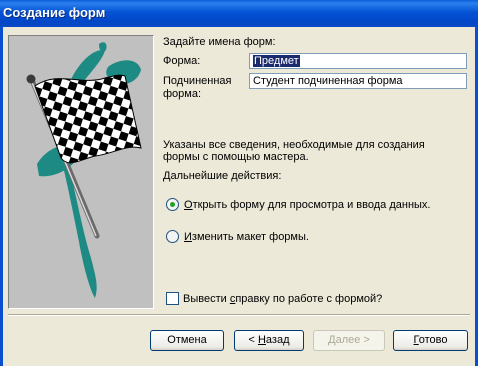 The height and width of the screenshot is (366, 478). What do you see at coordinates (1, 196) in the screenshot?
I see `window-frame-left` at bounding box center [1, 196].